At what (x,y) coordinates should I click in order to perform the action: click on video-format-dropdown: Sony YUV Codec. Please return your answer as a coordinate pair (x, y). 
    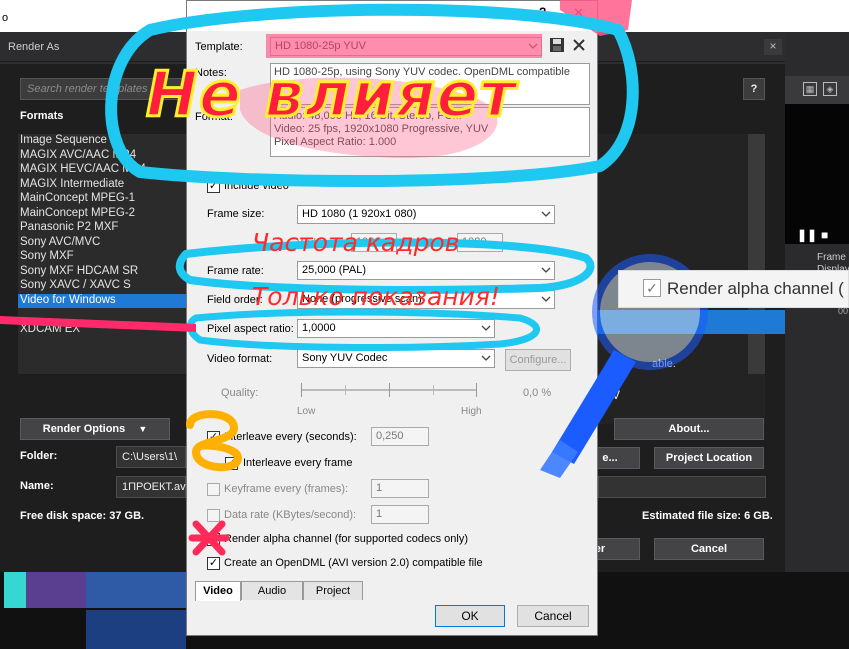
    Looking at the image, I should click on (396, 358).